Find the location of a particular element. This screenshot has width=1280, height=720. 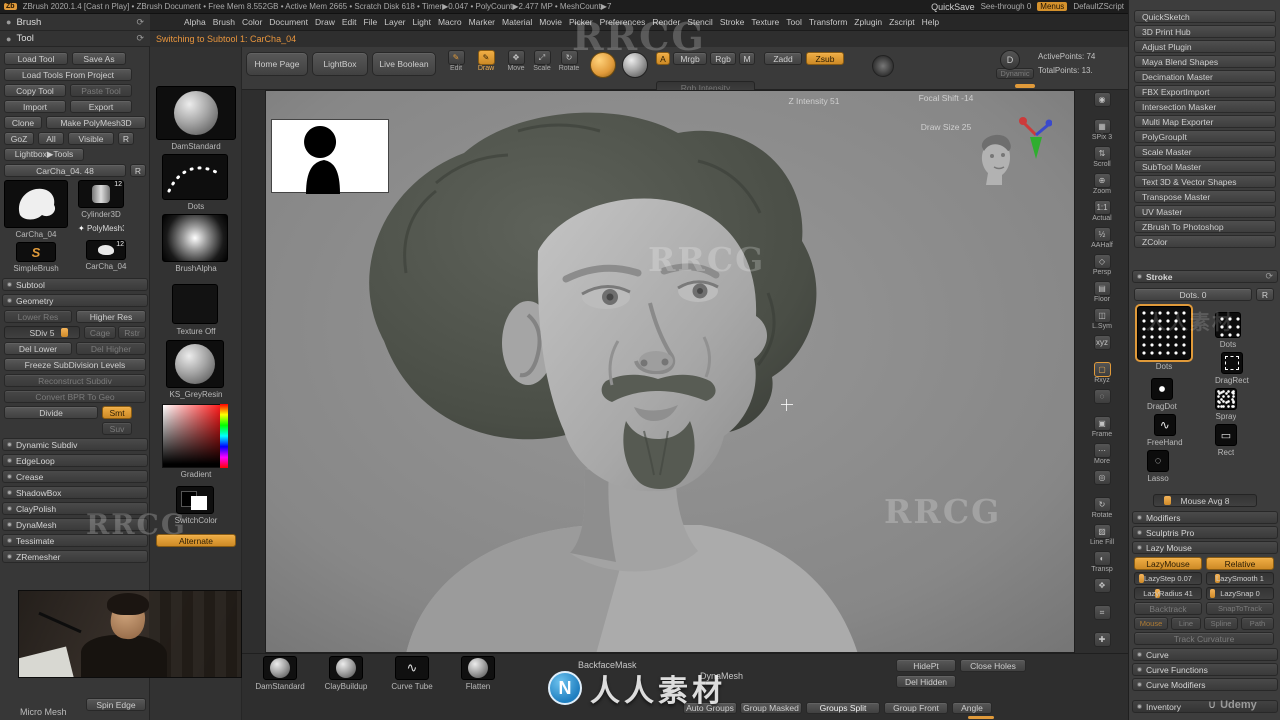

curve-functions-section-bar: Curve Functions is located at coordinates (1205, 669).